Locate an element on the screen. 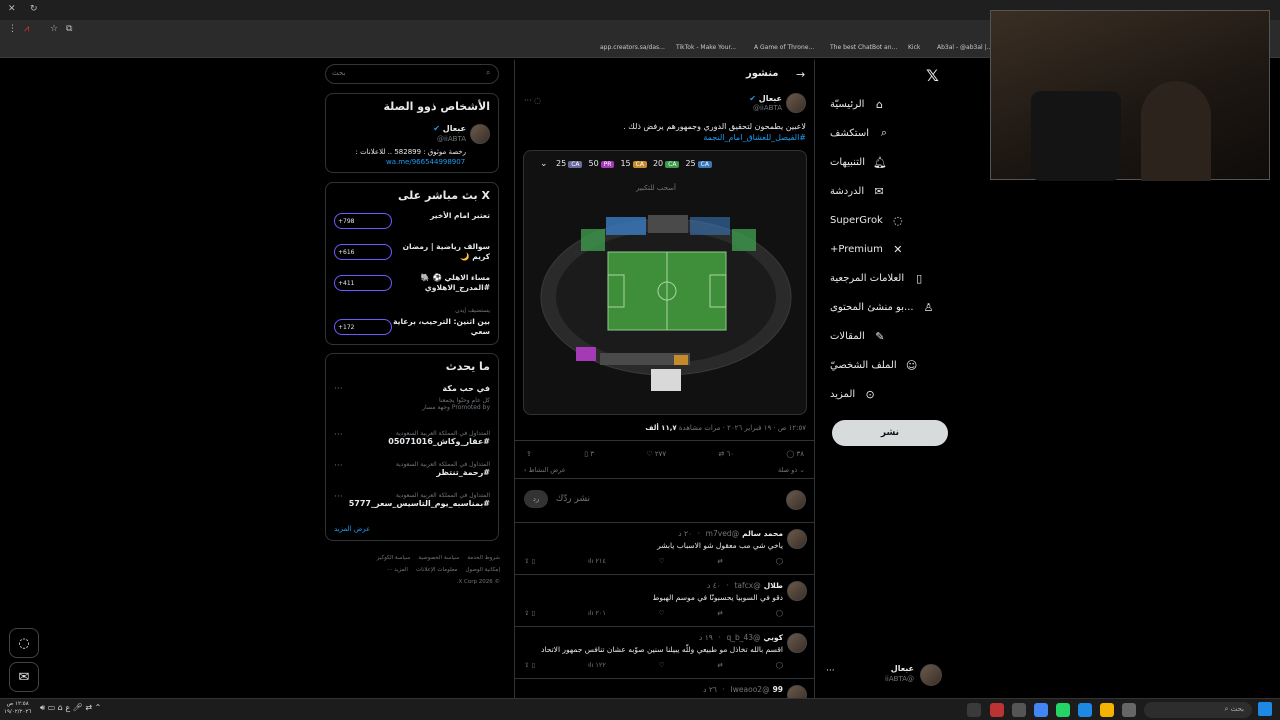 The width and height of the screenshot is (1280, 720). windows-start-icon is located at coordinates (1265, 709).